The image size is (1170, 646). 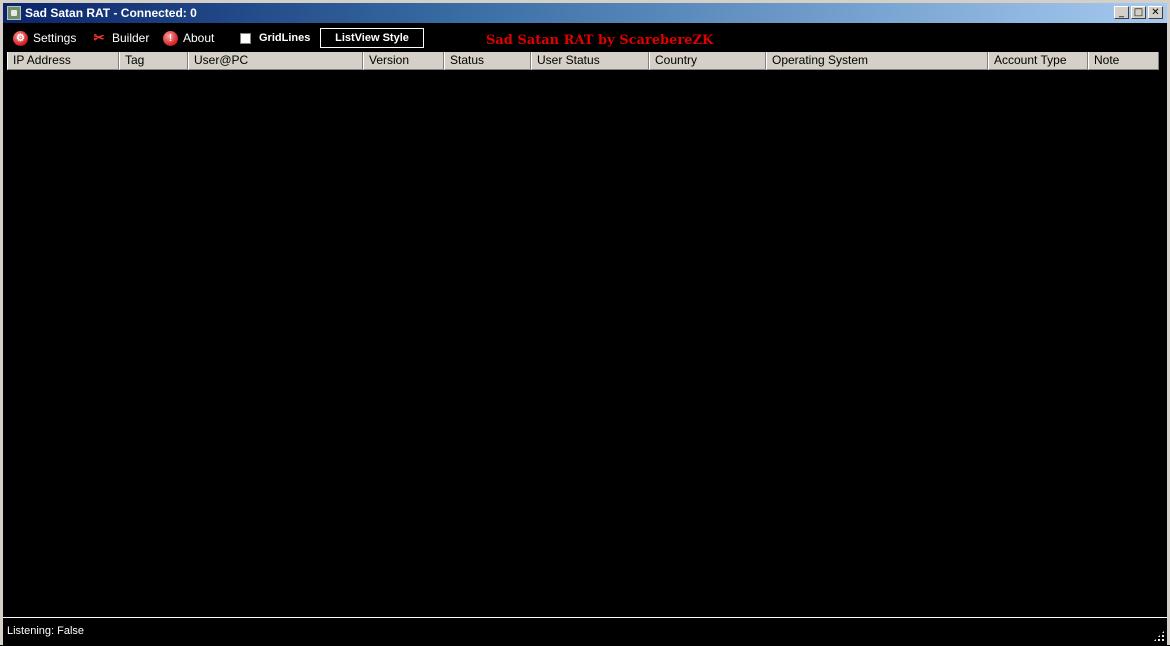 I want to click on brand-text: Sad Satan RAT by ScarebereZK, so click(x=600, y=40).